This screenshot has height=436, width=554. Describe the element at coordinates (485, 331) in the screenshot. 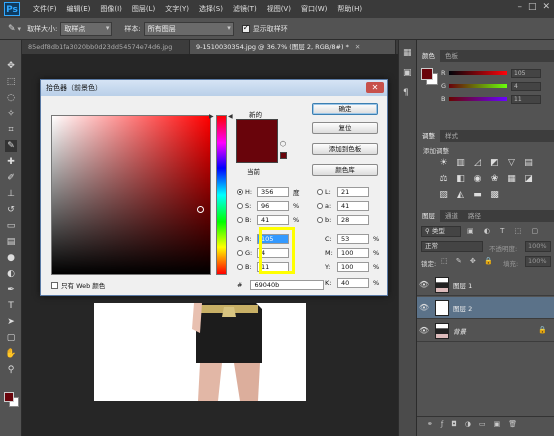

I see `layer-row: 👁 背景 🔒` at that location.